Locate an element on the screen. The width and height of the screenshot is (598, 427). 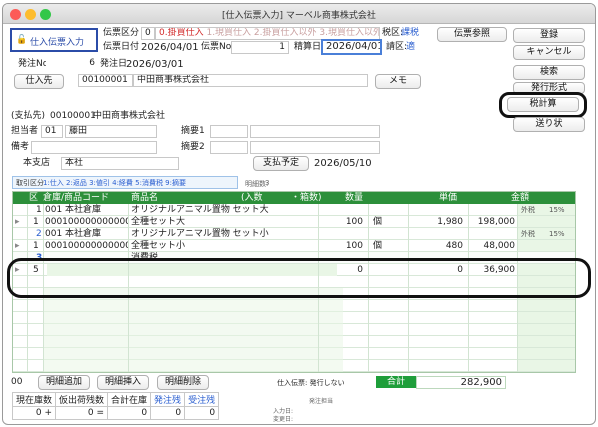
shiten-input: 本社 is located at coordinates (120, 163).